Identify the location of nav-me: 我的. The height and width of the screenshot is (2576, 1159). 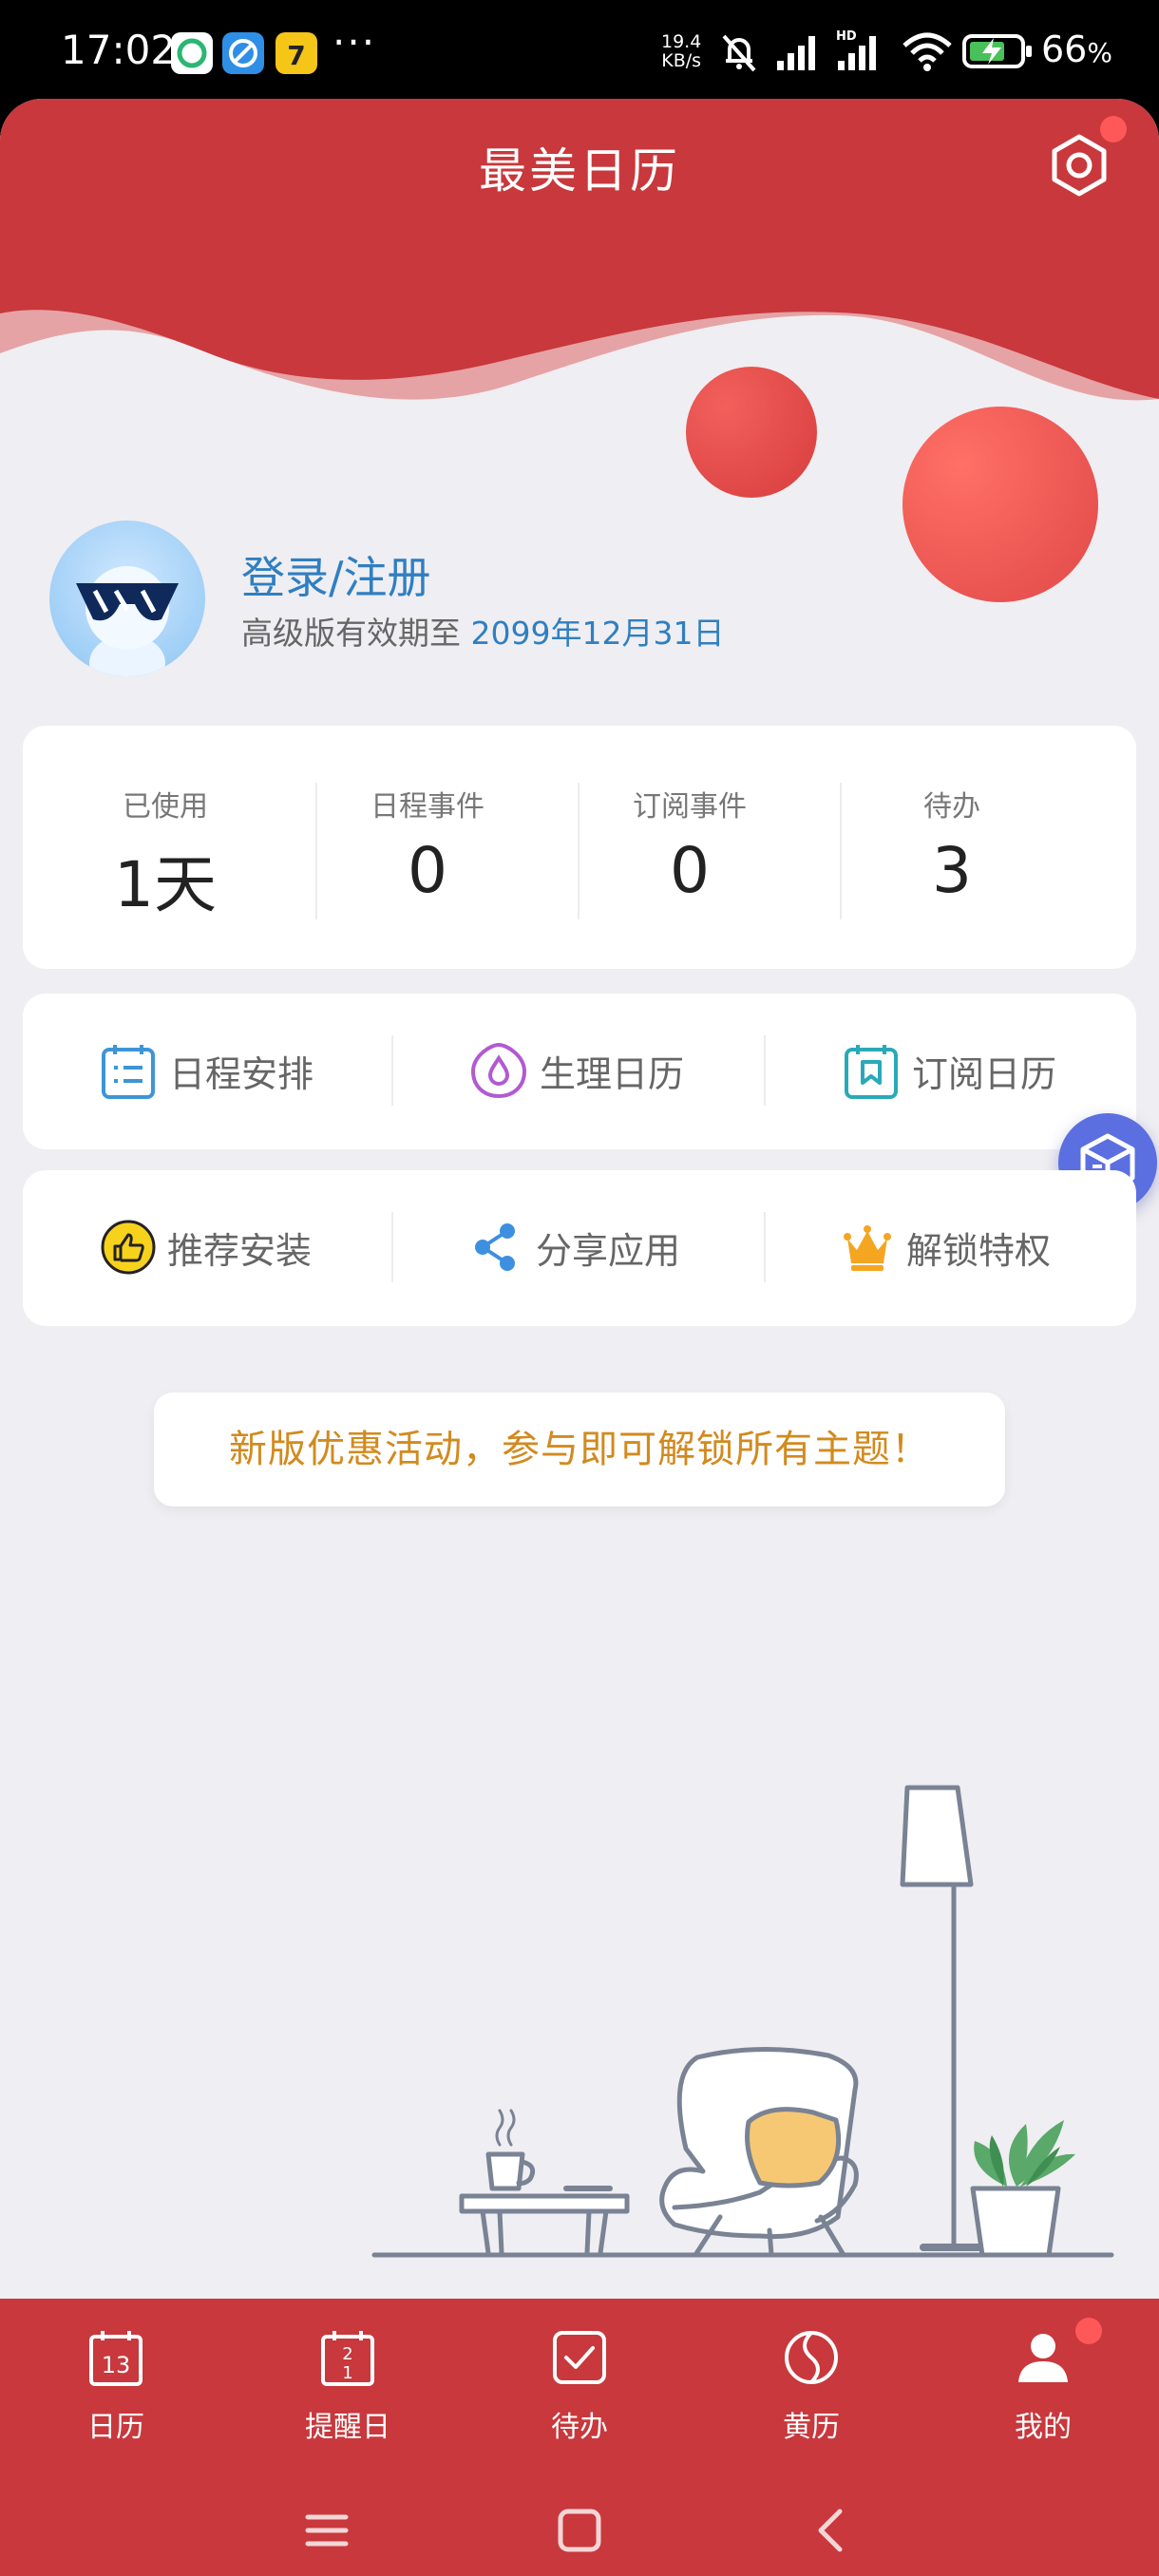
(1043, 2384).